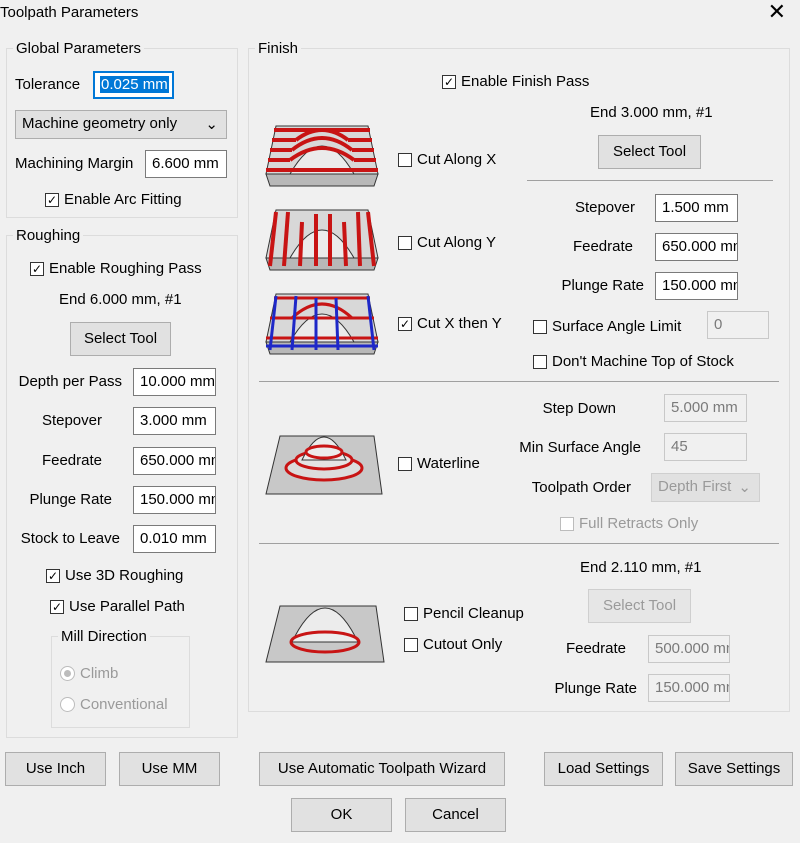 This screenshot has height=843, width=800. I want to click on enable-finish-label: Enable Finish Pass, so click(525, 81).